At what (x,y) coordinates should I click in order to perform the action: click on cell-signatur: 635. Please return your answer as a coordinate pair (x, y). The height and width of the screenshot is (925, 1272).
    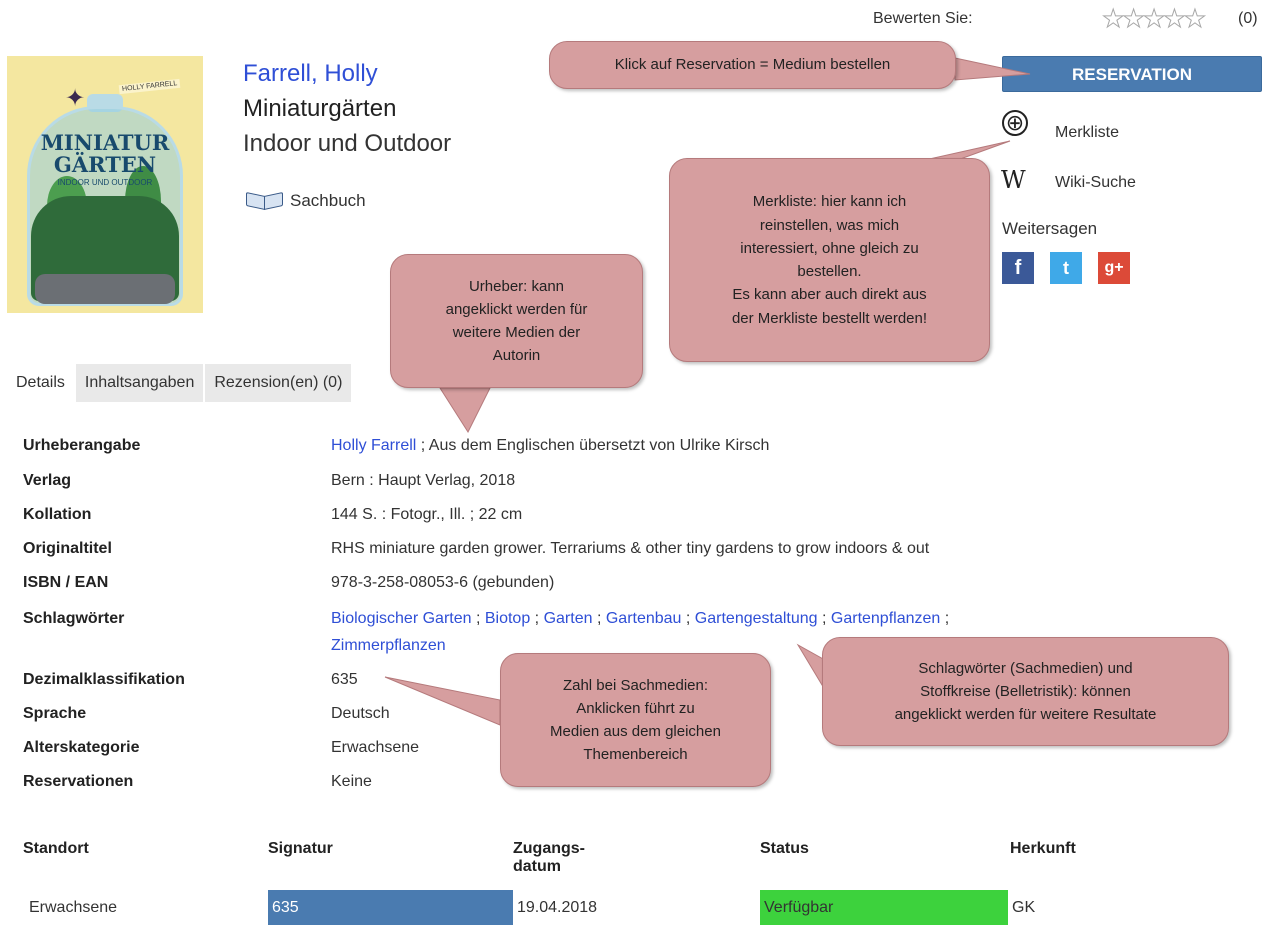
    Looking at the image, I should click on (390, 907).